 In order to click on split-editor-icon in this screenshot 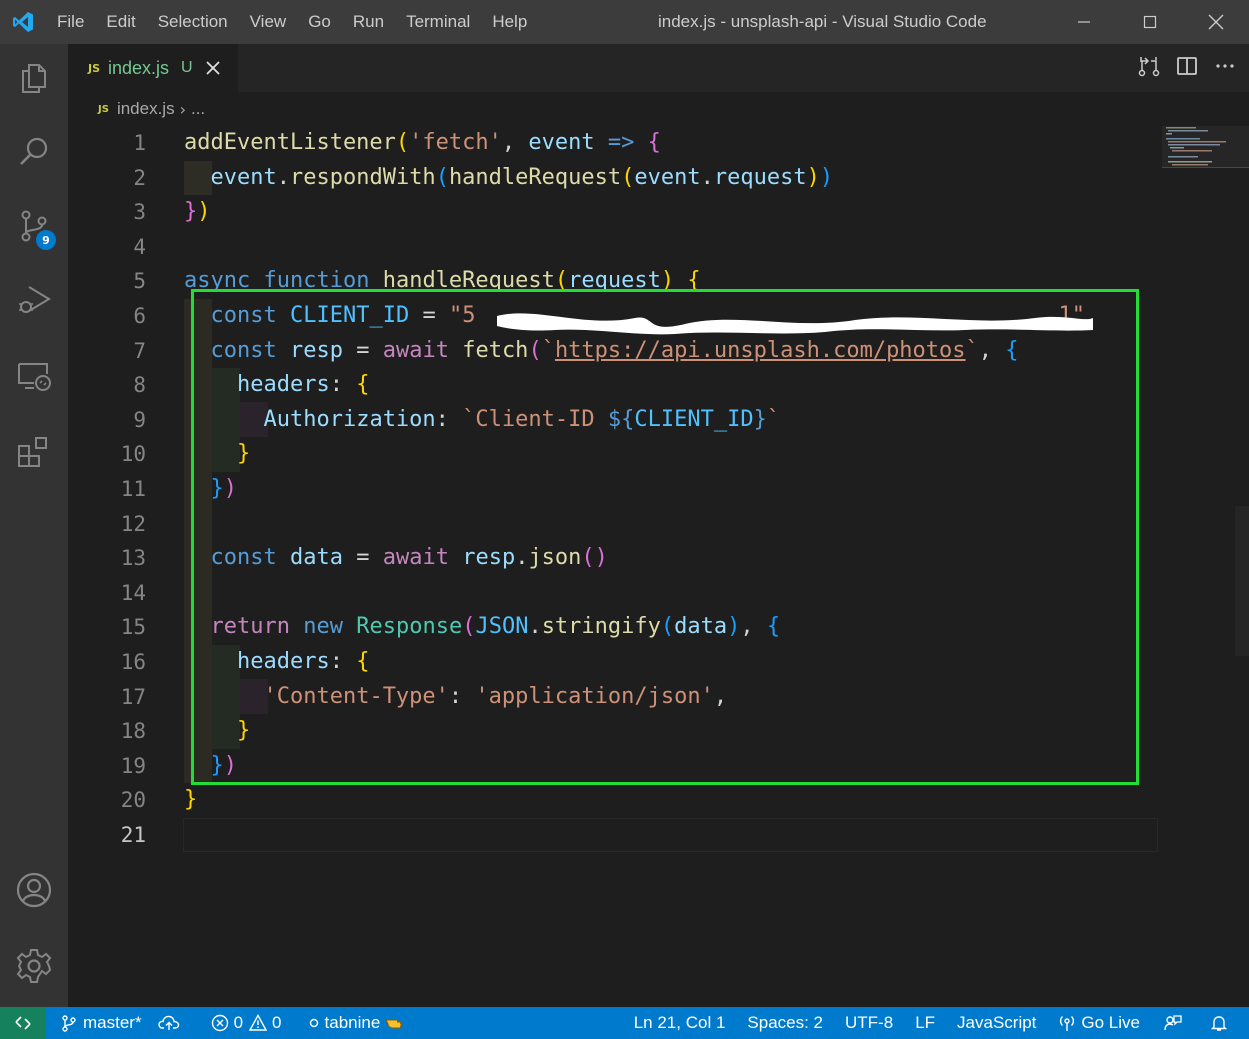, I will do `click(1187, 66)`.